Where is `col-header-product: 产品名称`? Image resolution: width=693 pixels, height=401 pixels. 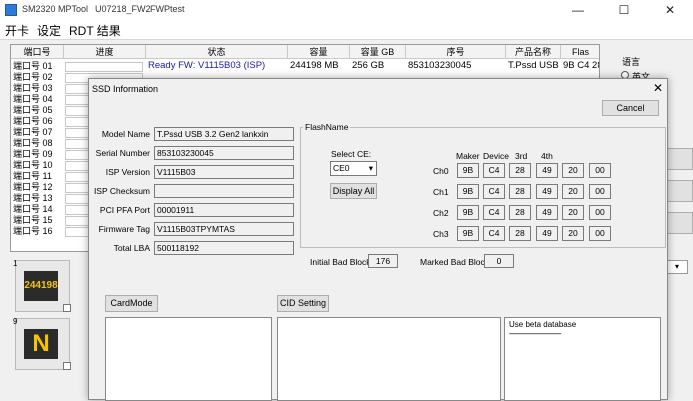
col-header-product: 产品名称 is located at coordinates (533, 52).